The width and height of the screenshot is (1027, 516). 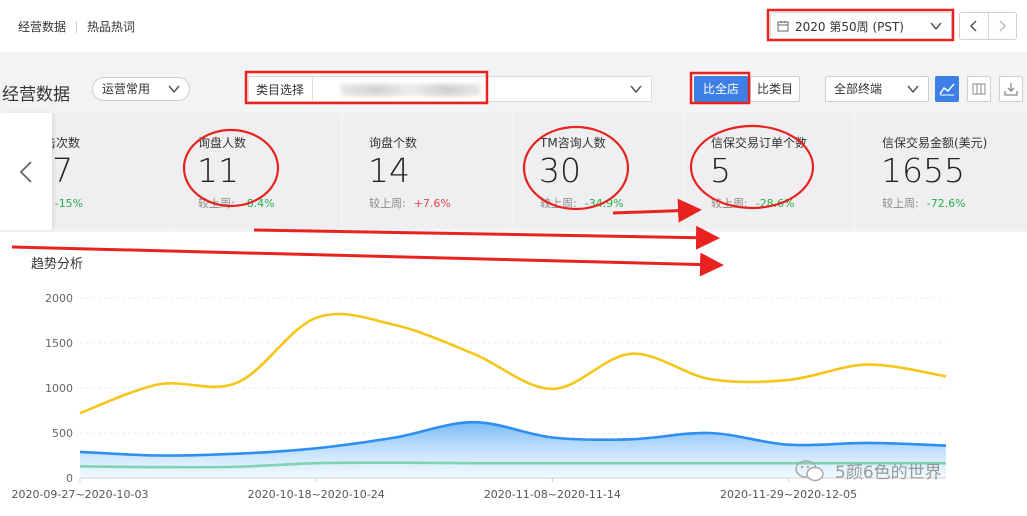 What do you see at coordinates (560, 170) in the screenshot?
I see `kpi-value: 30` at bounding box center [560, 170].